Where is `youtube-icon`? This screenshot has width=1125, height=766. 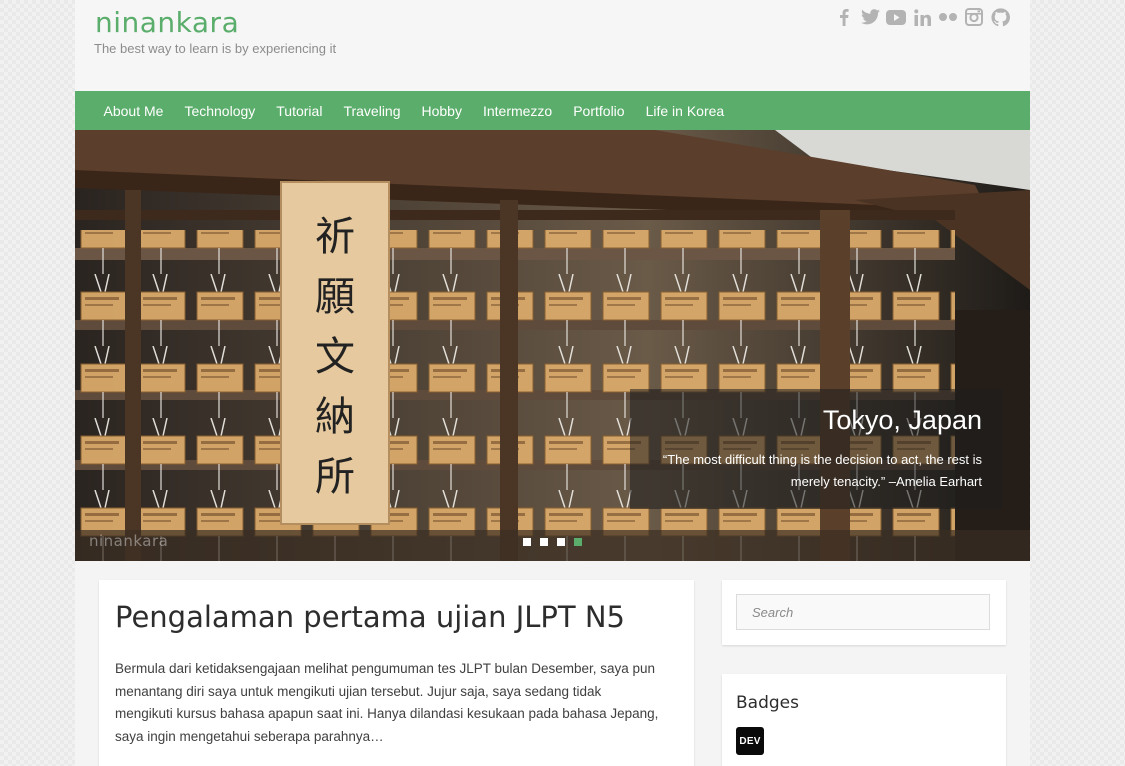 youtube-icon is located at coordinates (896, 17).